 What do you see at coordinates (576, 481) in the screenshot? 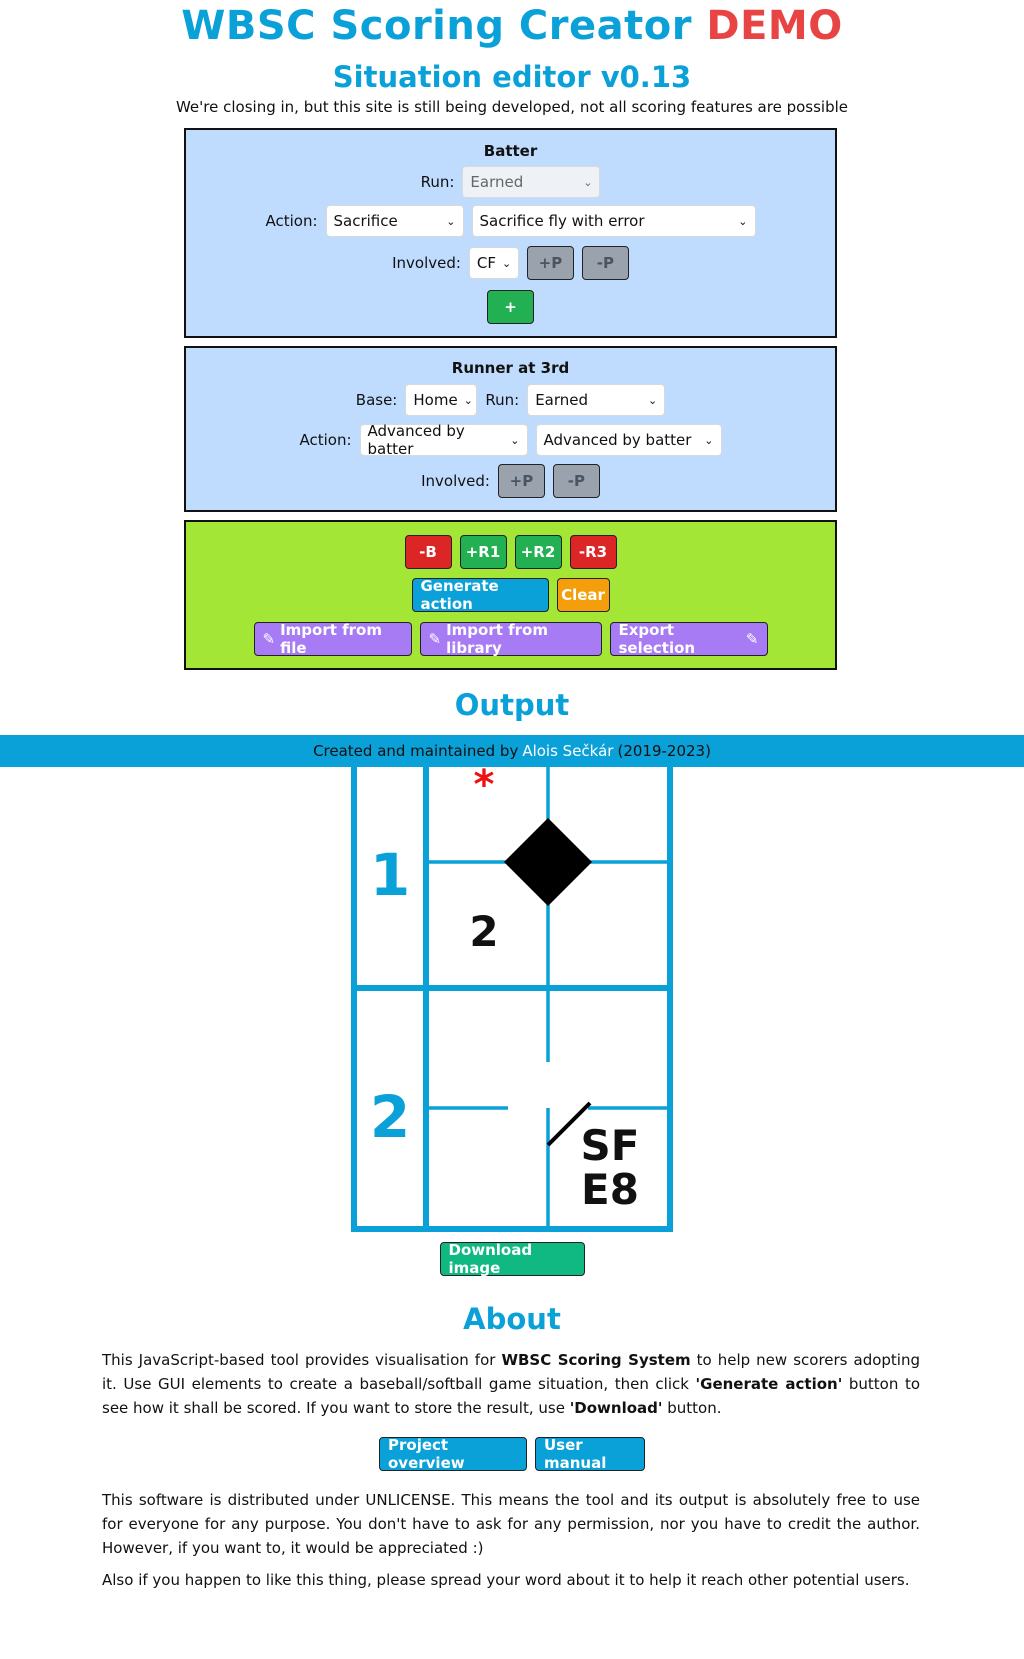
I see `runner-remove-player-button: -P` at bounding box center [576, 481].